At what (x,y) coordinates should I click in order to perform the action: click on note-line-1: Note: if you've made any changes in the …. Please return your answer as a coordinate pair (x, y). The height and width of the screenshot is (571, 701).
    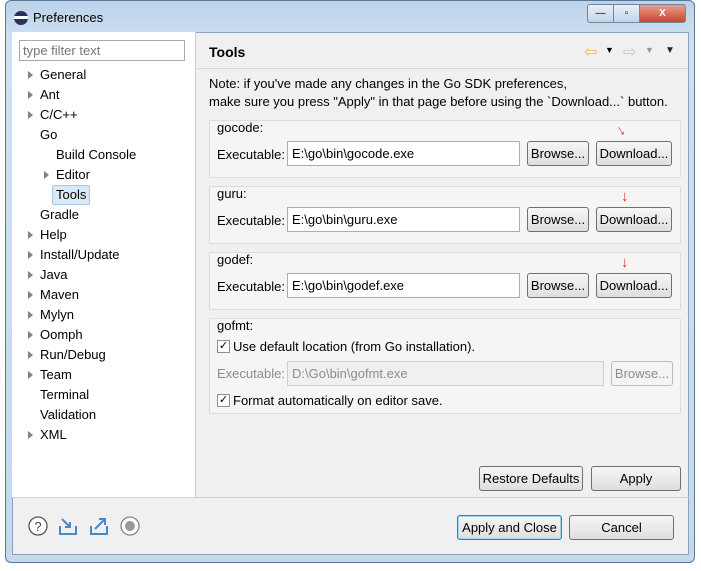
    Looking at the image, I should click on (388, 83).